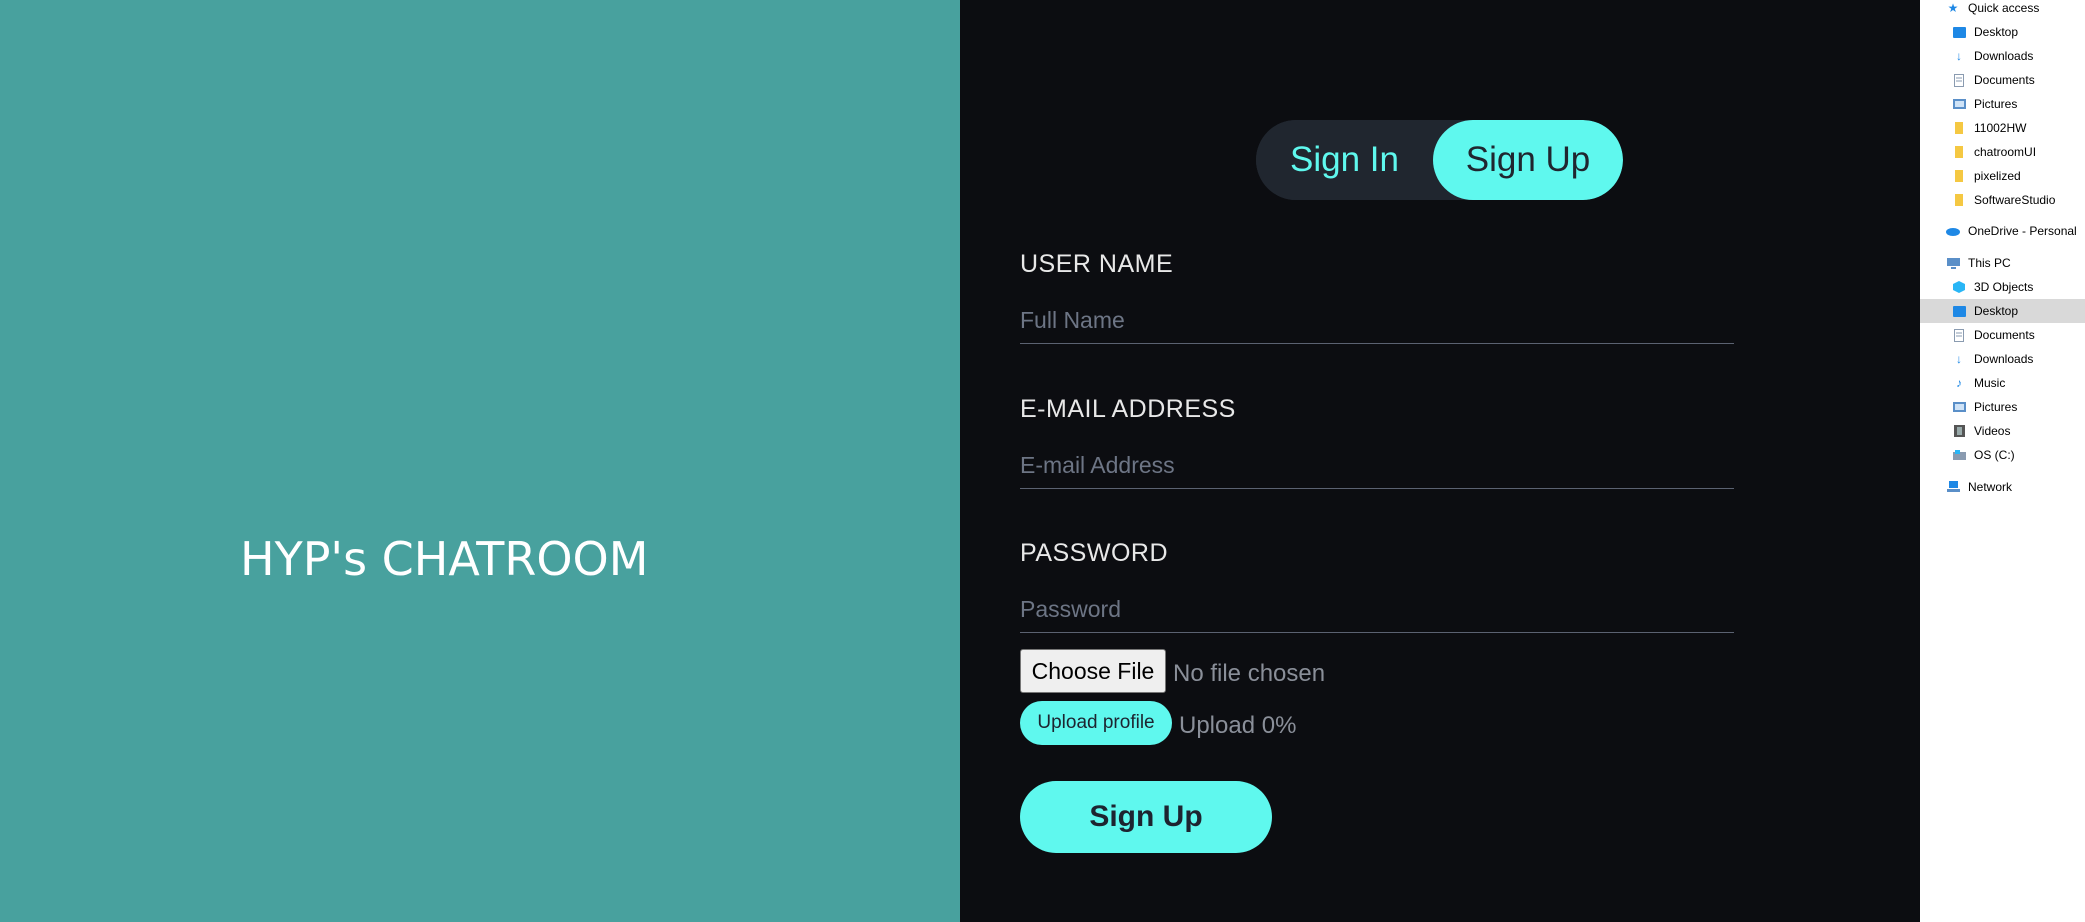 The width and height of the screenshot is (2085, 922). I want to click on nav-item-desktop-pc: Desktop, so click(2002, 311).